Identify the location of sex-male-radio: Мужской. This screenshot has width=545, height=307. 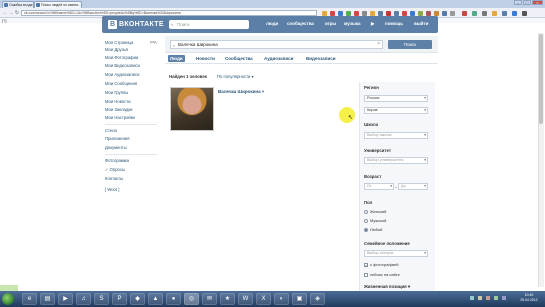
(375, 220).